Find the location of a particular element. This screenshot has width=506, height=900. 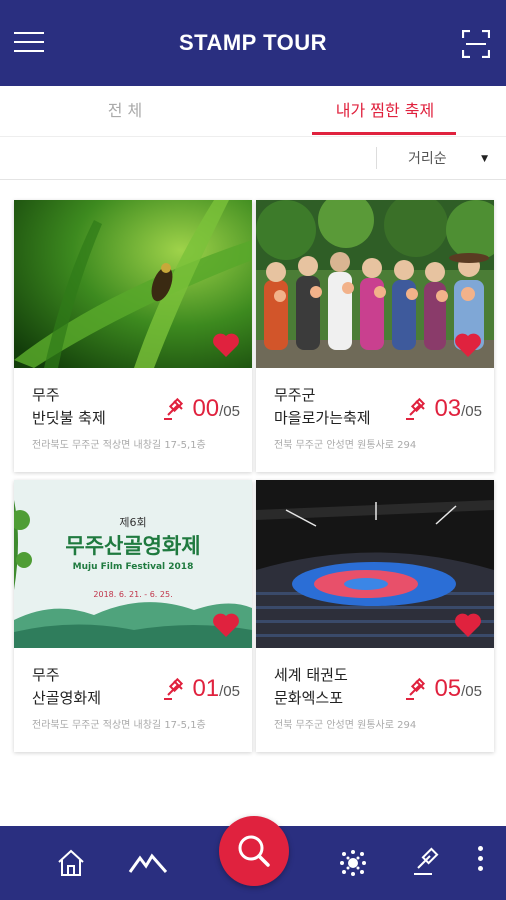

poster-title: 무주산골영화제 is located at coordinates (133, 546).